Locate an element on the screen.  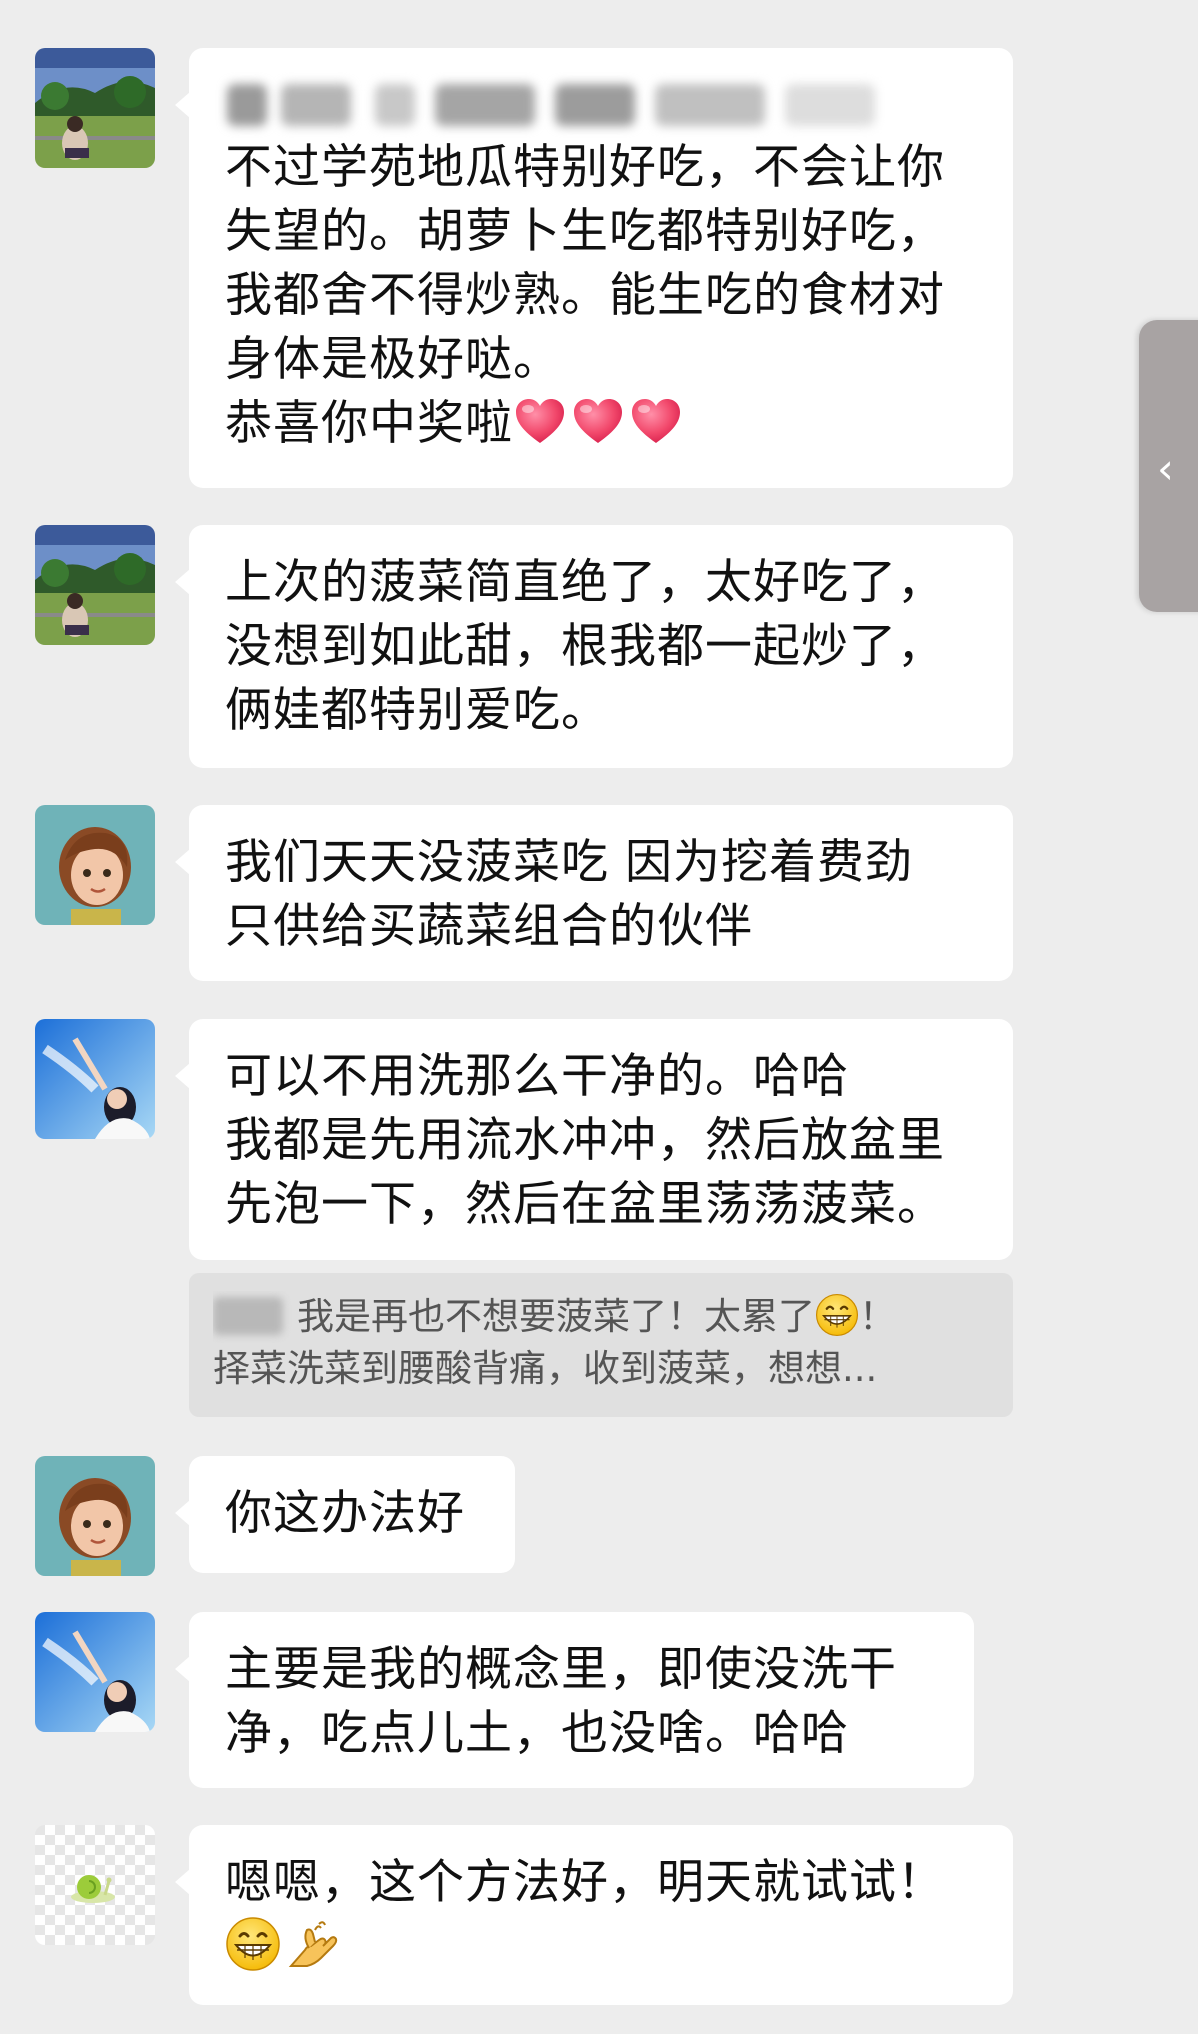
side-panel-tab: ‹ is located at coordinates (1168, 466).